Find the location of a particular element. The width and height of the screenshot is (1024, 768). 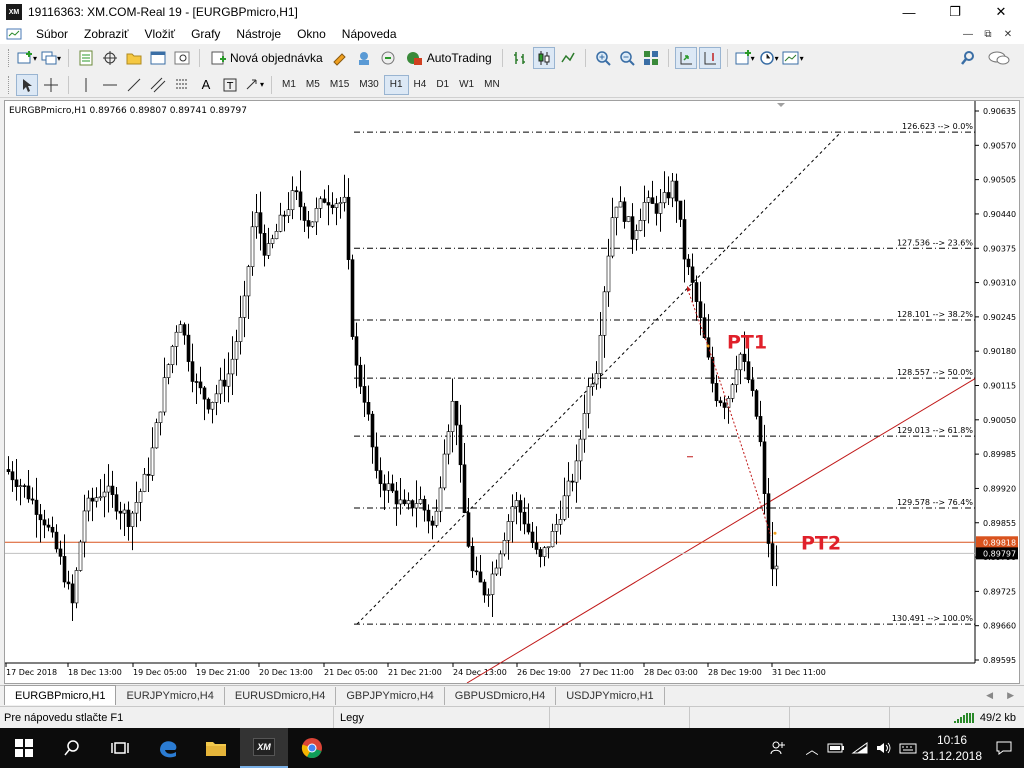

candlestick-chart-button is located at coordinates (543, 58).